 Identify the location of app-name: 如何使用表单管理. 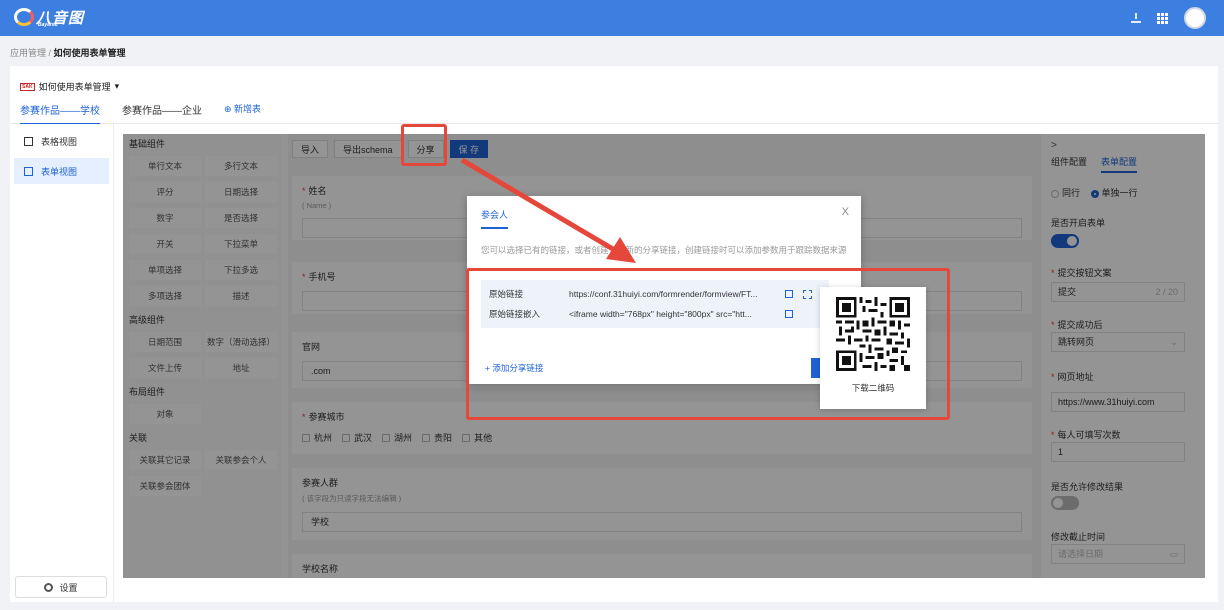
(74, 87).